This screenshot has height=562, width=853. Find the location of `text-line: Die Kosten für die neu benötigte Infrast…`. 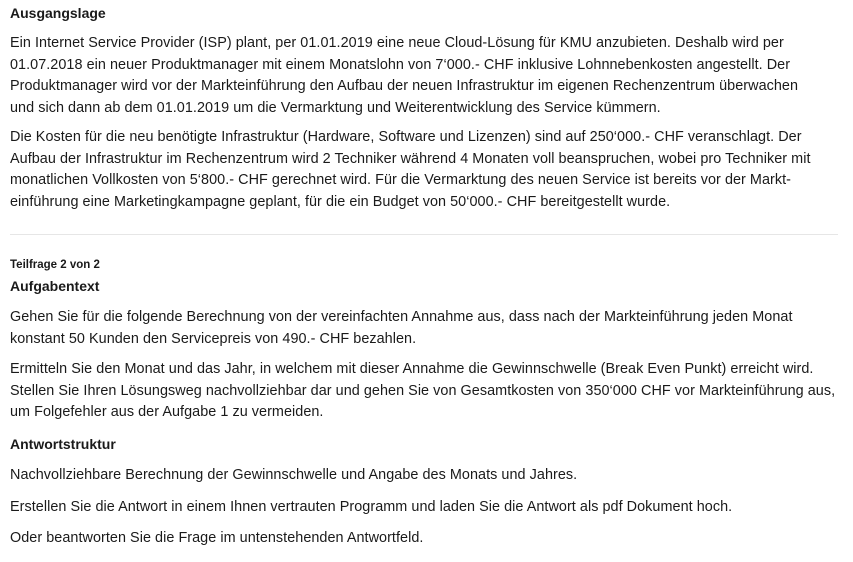

text-line: Die Kosten für die neu benötigte Infrast… is located at coordinates (406, 137).